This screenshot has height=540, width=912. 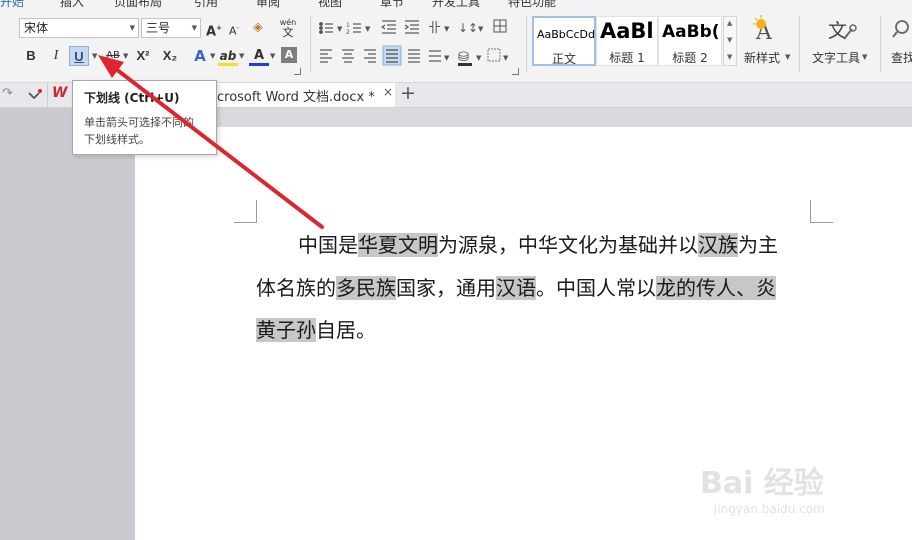 I want to click on chevron-up-icon: ▲, so click(x=729, y=23).